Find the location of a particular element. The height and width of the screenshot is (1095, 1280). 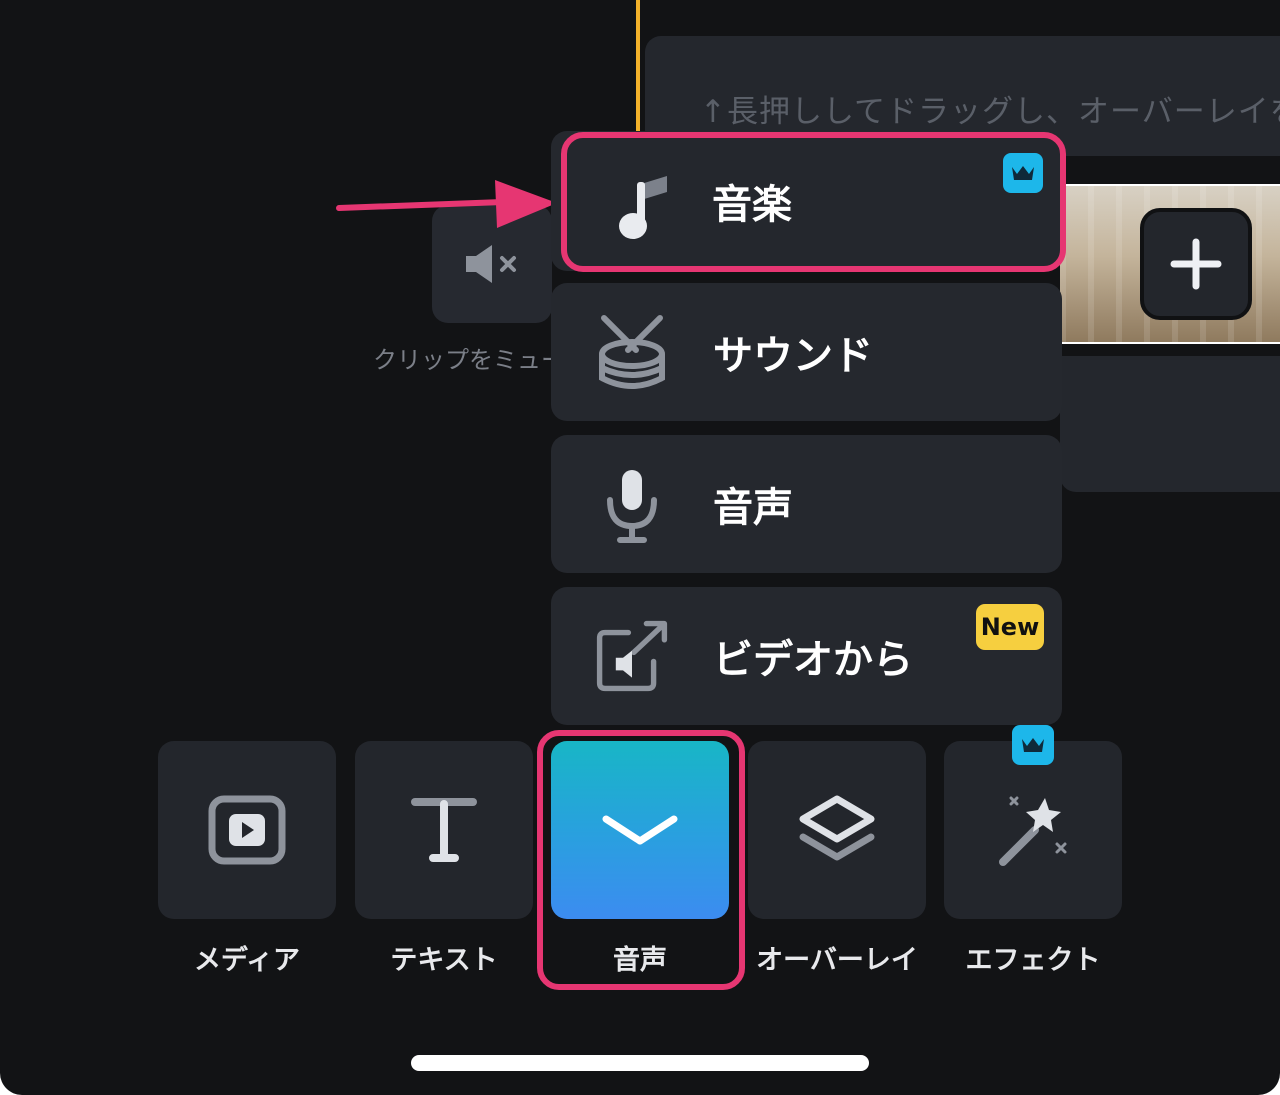

toolbar-text-button is located at coordinates (444, 830).